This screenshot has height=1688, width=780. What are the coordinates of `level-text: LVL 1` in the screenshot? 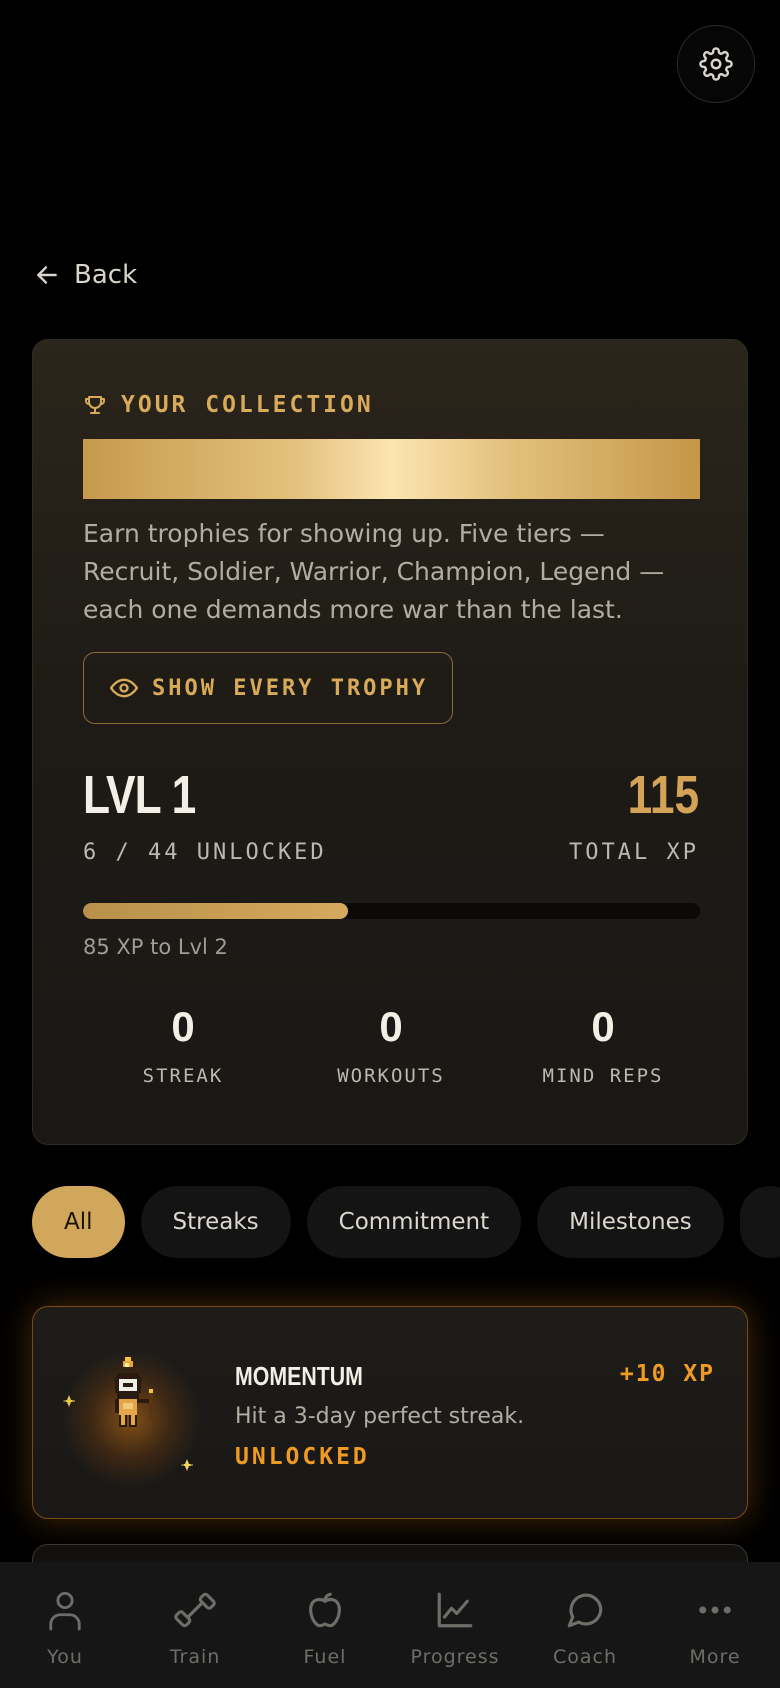 It's located at (139, 795).